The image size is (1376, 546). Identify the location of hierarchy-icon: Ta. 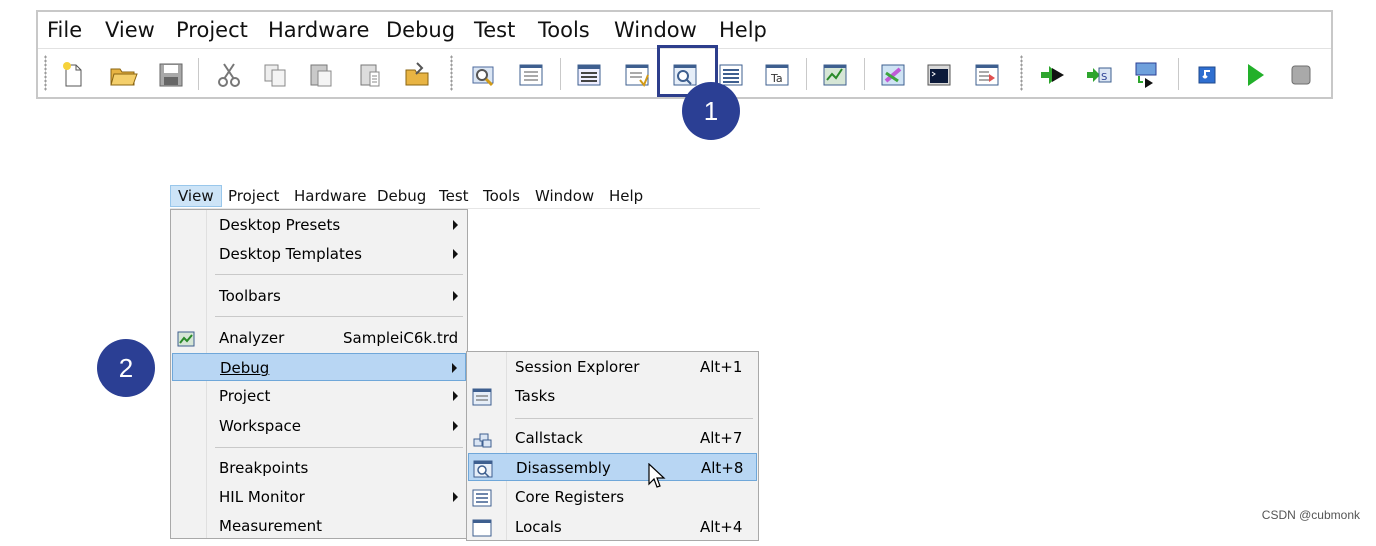
(777, 75).